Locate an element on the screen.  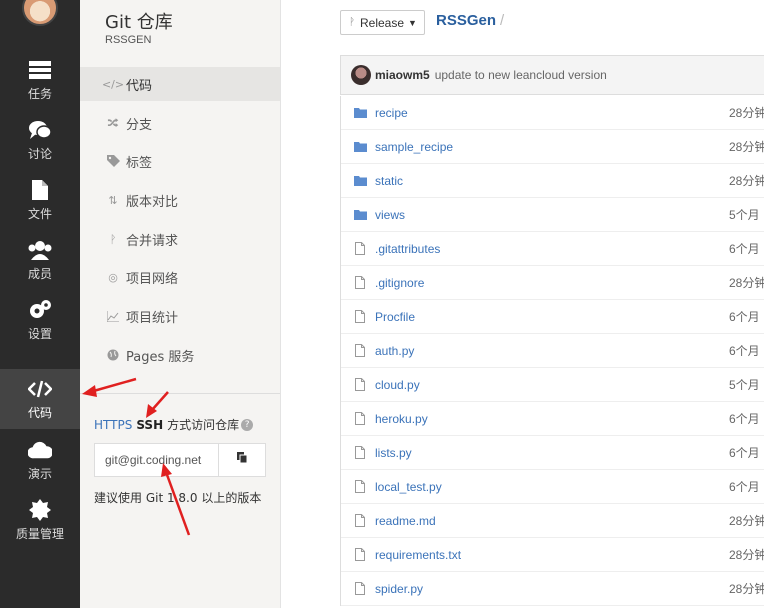
settings-icon is located at coordinates (40, 310).